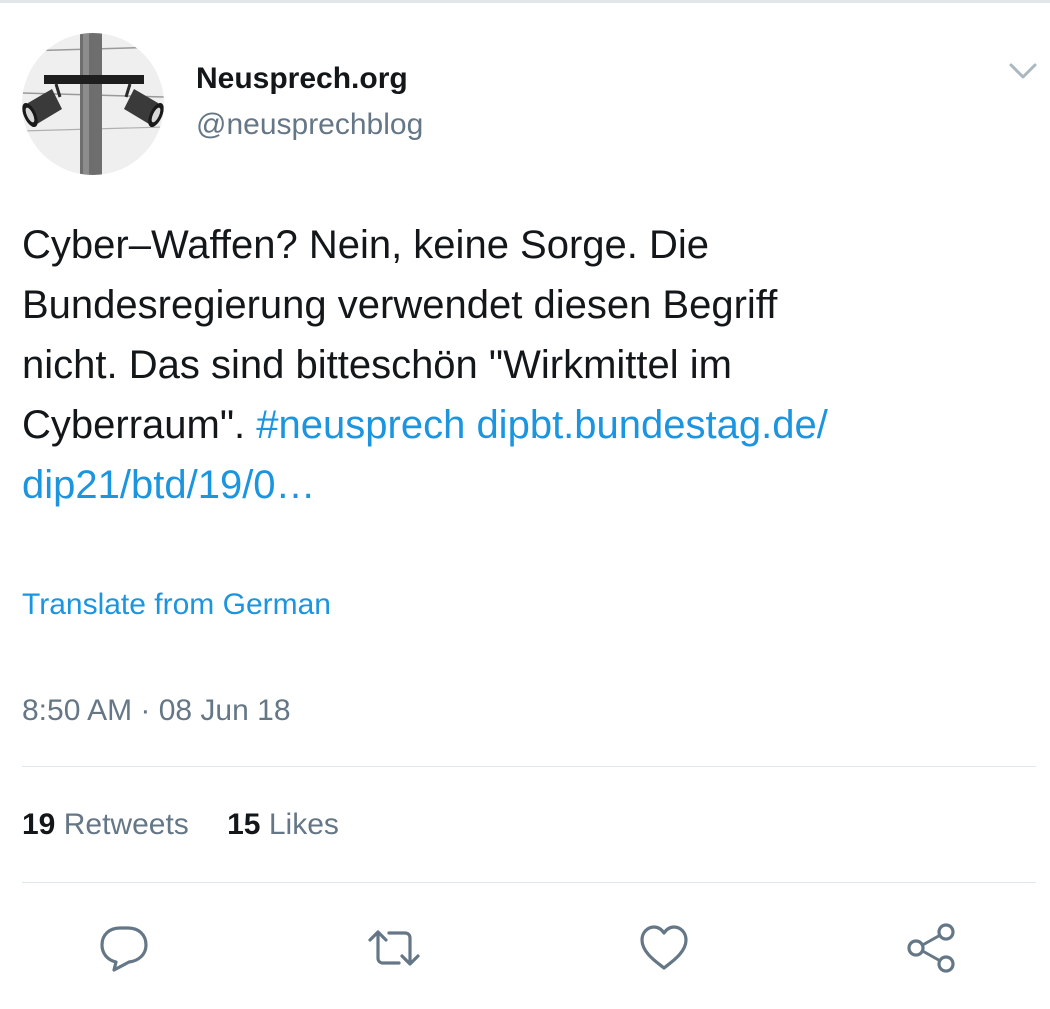 This screenshot has height=1009, width=1050. I want to click on retweets-label: Retweets, so click(126, 824).